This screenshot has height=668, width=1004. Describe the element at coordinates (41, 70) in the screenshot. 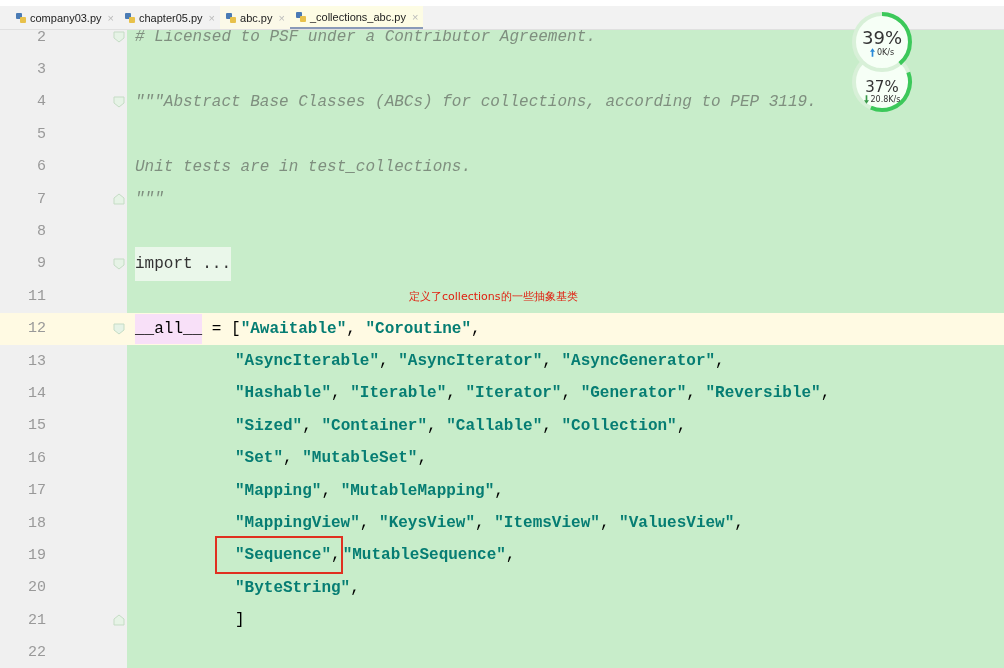

I see `line-number: 3` at that location.